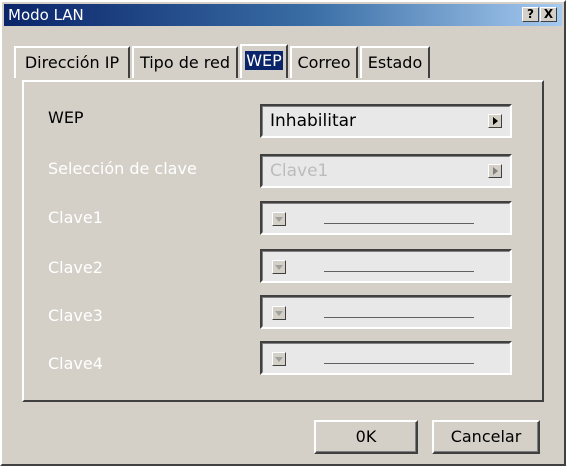 This screenshot has height=466, width=566. I want to click on key1-label: Clave1, so click(75, 217).